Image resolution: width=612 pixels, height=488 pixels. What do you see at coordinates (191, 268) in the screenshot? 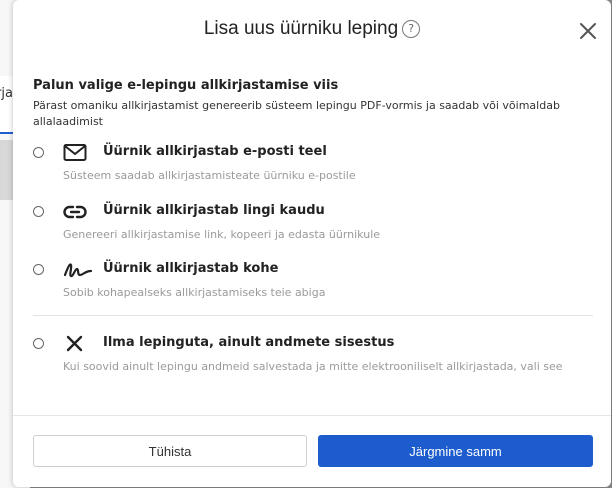
I see `option-now-label: Üürnik allkirjastab kohe` at bounding box center [191, 268].